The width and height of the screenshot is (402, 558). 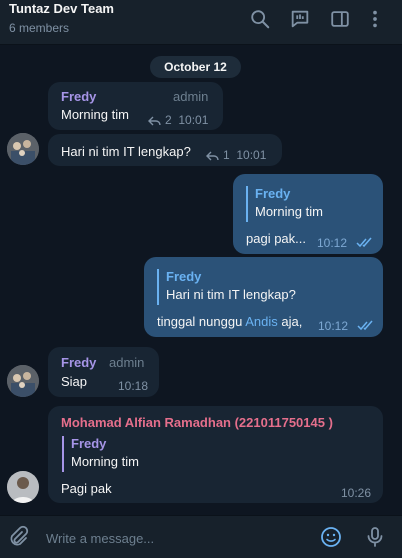 What do you see at coordinates (226, 155) in the screenshot?
I see `reply-count: 1` at bounding box center [226, 155].